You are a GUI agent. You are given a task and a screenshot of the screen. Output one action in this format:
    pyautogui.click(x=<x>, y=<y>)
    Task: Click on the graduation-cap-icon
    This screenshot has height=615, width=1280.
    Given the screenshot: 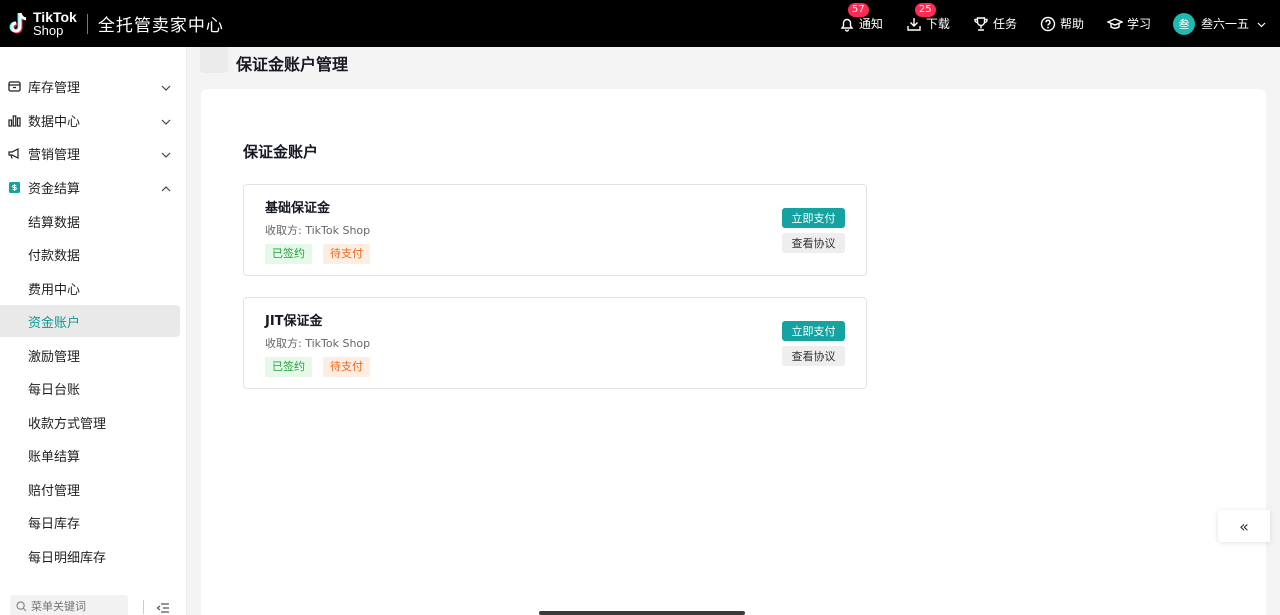 What is the action you would take?
    pyautogui.click(x=1115, y=24)
    